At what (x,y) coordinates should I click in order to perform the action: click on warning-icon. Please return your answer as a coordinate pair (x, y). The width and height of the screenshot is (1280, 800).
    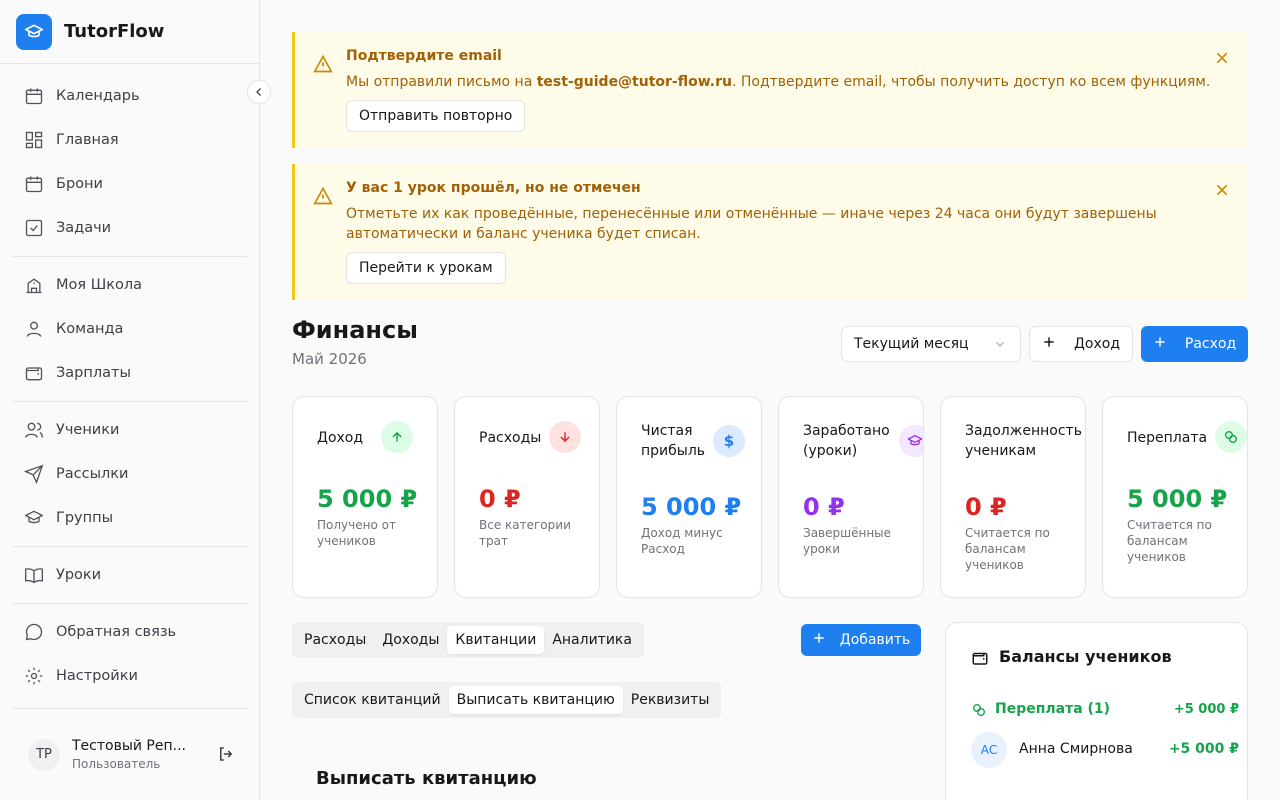
    Looking at the image, I should click on (323, 198).